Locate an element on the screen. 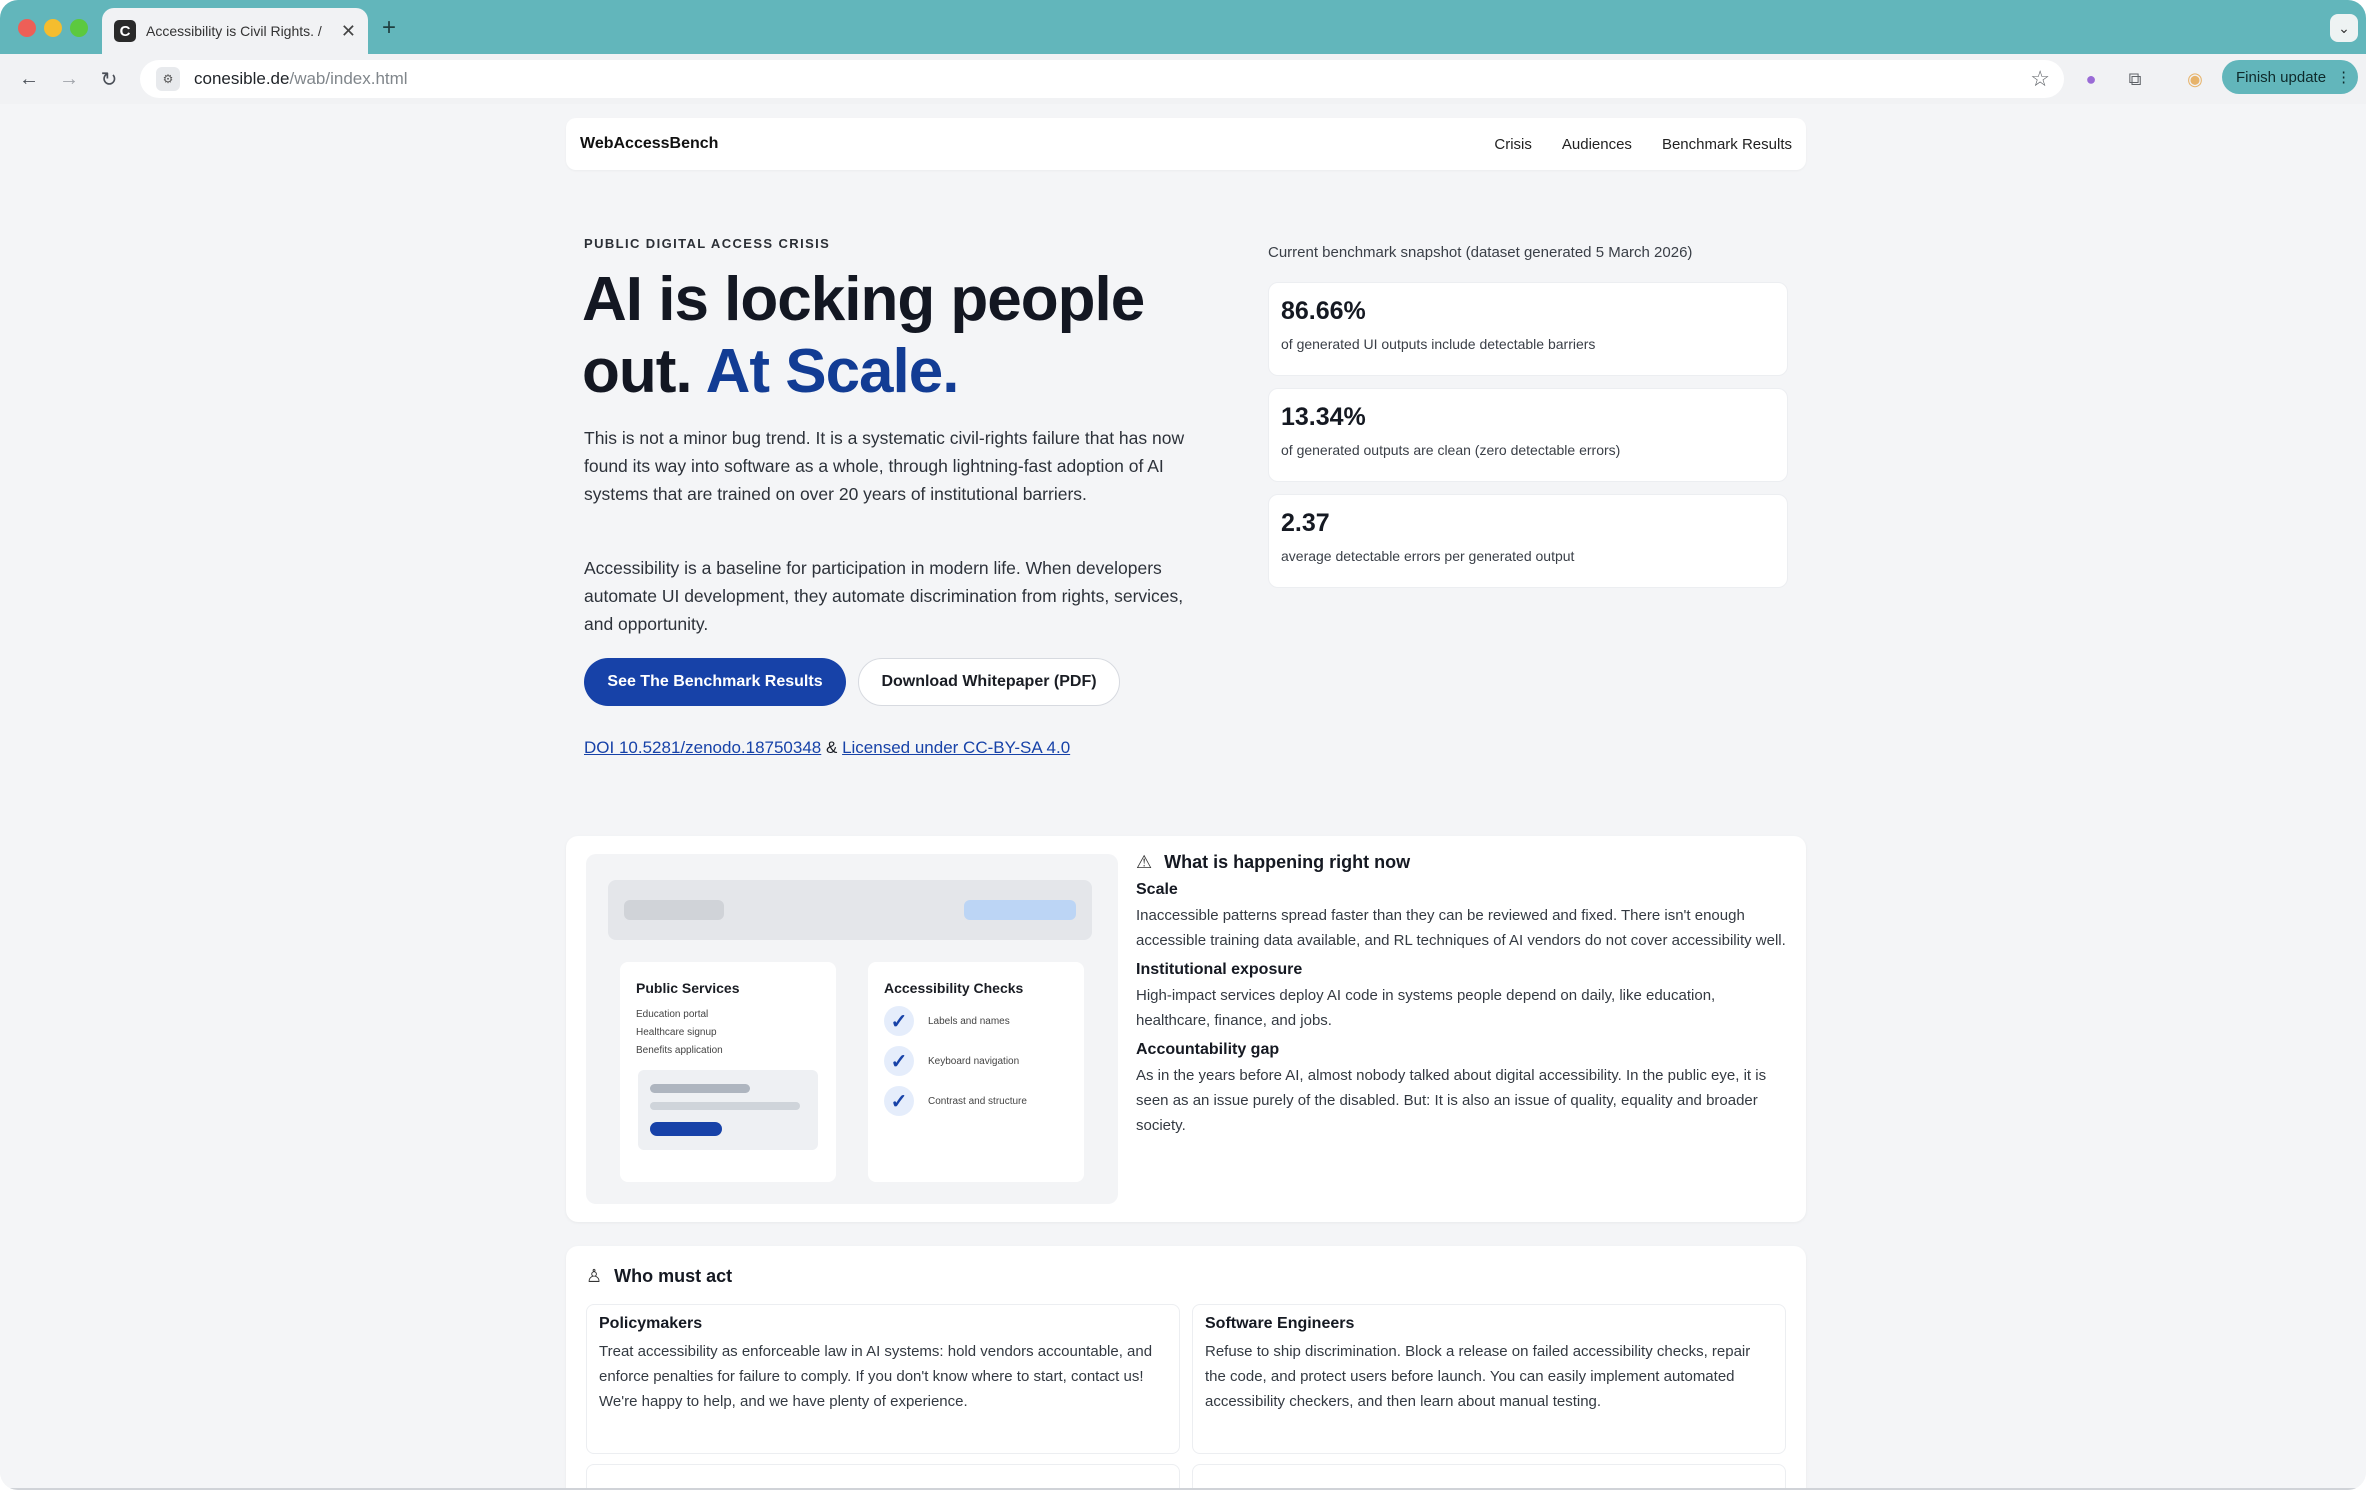 Image resolution: width=2366 pixels, height=1490 pixels. stat-value: 13.34% is located at coordinates (1323, 417).